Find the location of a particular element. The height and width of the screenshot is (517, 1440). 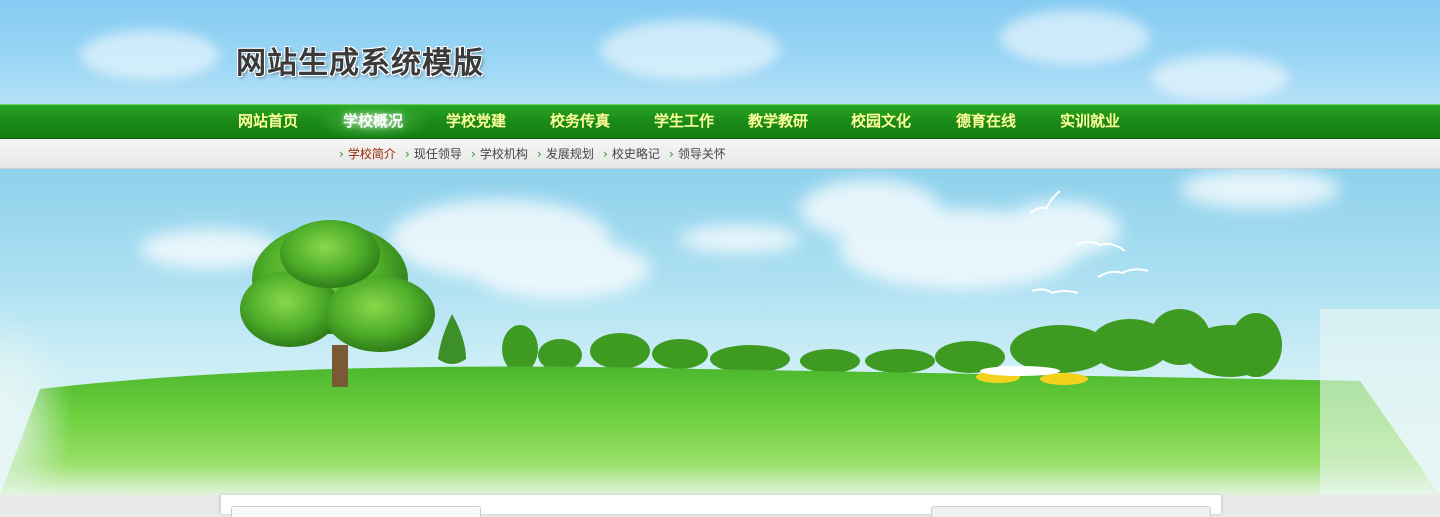

nav-item-school-overview: 学校概况 is located at coordinates (373, 121).